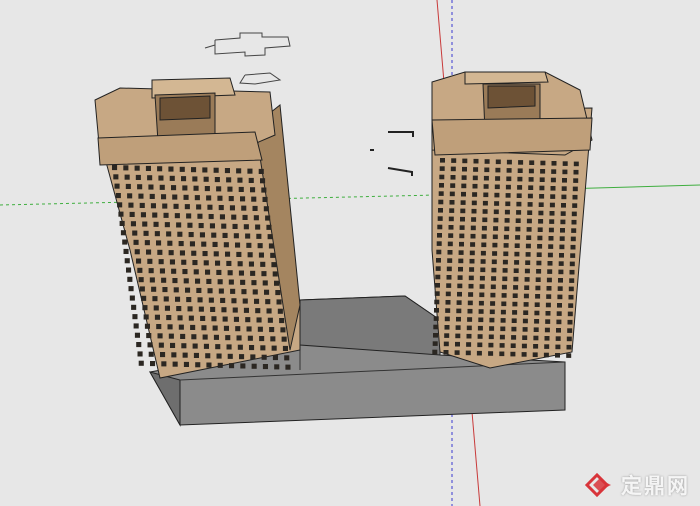  What do you see at coordinates (512, 220) in the screenshot?
I see `right-tower` at bounding box center [512, 220].